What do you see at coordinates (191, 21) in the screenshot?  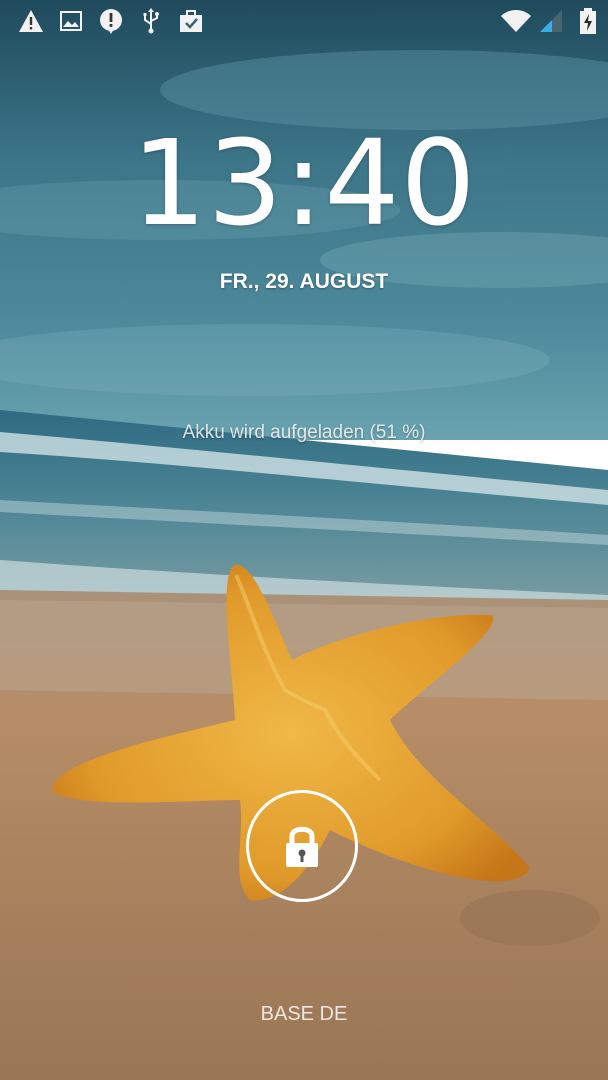 I see `briefcase-check-icon` at bounding box center [191, 21].